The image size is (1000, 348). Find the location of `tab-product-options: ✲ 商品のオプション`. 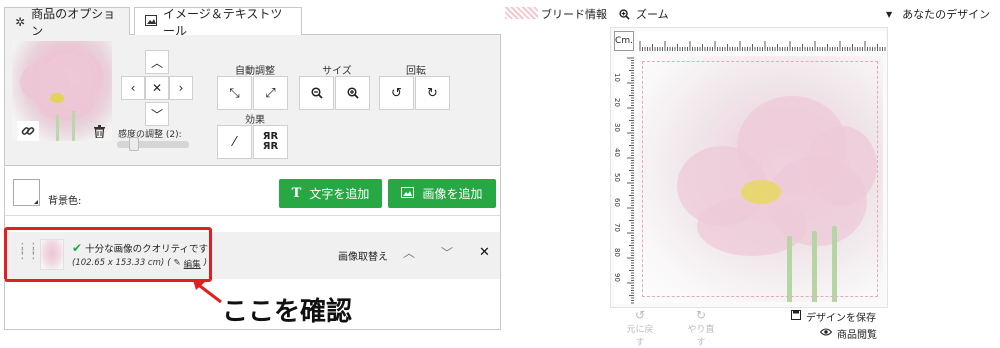

tab-product-options: ✲ 商品のオプション is located at coordinates (67, 22).